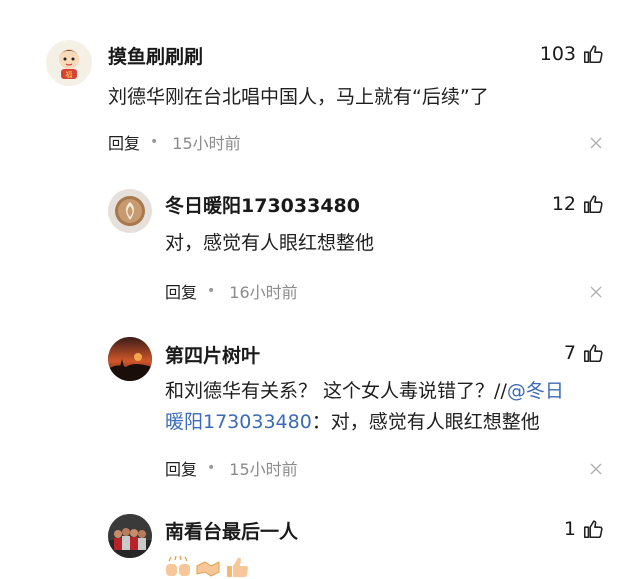  I want to click on cartoon-character-icon: 福, so click(69, 63).